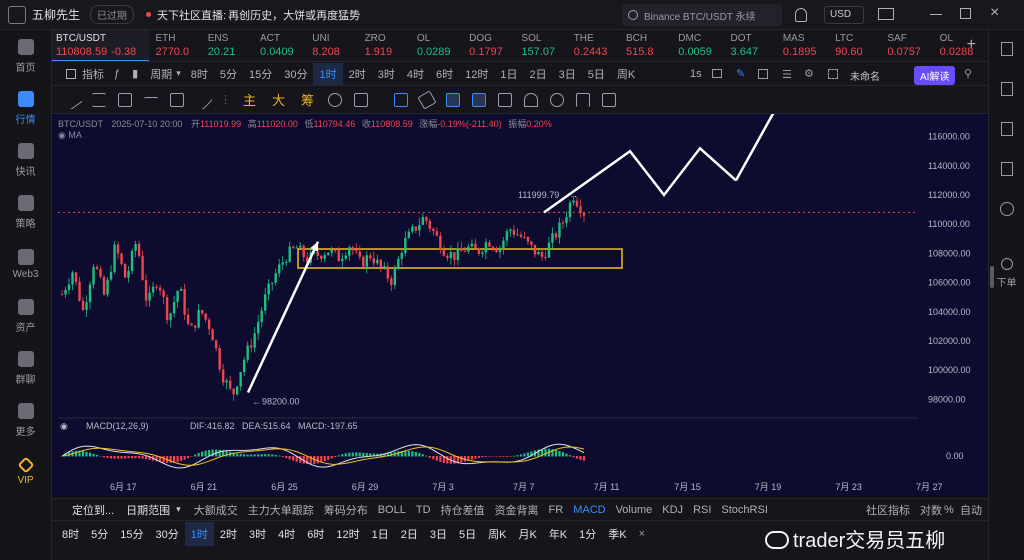 Image resolution: width=1024 pixels, height=560 pixels. What do you see at coordinates (1006, 264) in the screenshot?
I see `order-icon` at bounding box center [1006, 264].